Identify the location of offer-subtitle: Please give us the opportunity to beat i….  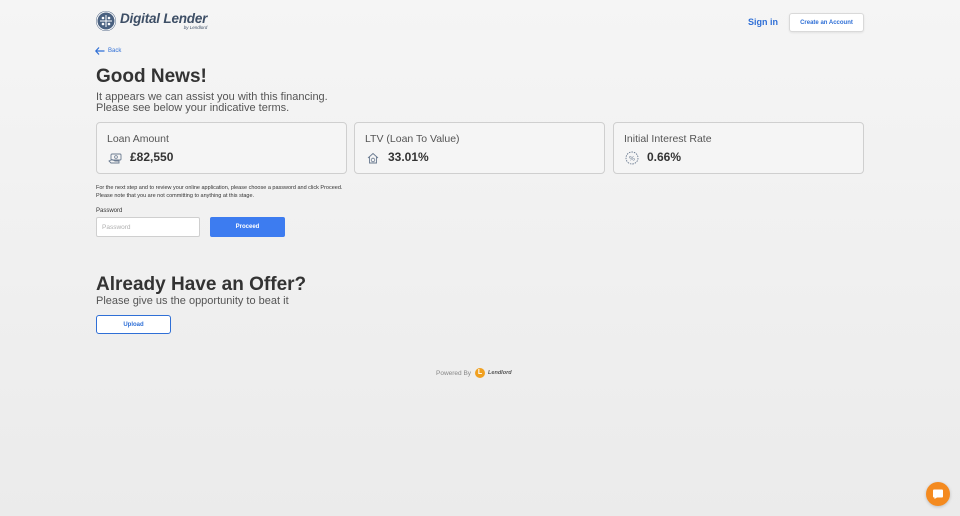
(192, 301).